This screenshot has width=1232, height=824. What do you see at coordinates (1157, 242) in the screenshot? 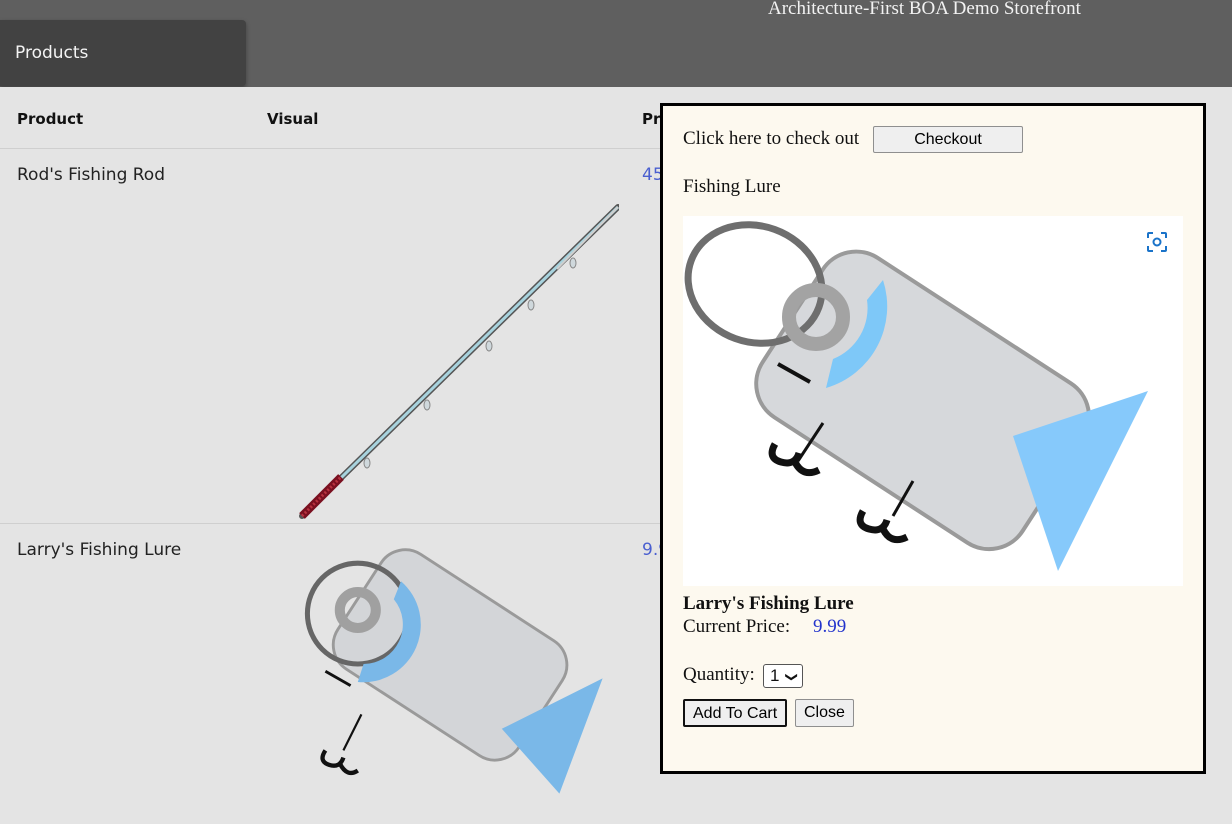
I see `visual-search-icon` at bounding box center [1157, 242].